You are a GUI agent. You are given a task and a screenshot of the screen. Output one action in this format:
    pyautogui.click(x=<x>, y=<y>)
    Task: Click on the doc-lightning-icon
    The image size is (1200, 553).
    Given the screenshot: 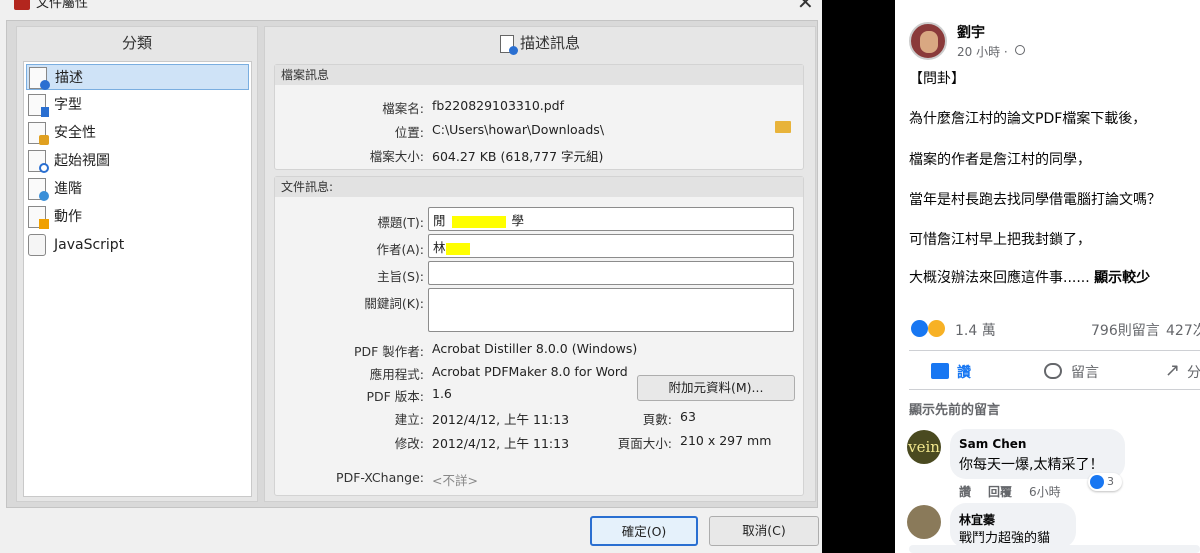 What is the action you would take?
    pyautogui.click(x=38, y=217)
    